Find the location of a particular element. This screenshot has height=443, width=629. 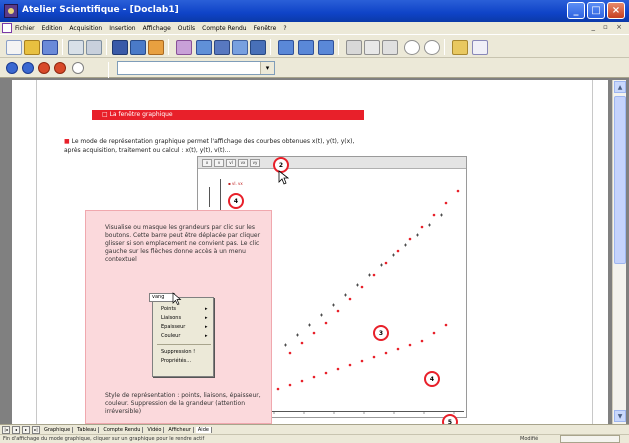

menu-insertion: Insertion is located at coordinates (122, 28).